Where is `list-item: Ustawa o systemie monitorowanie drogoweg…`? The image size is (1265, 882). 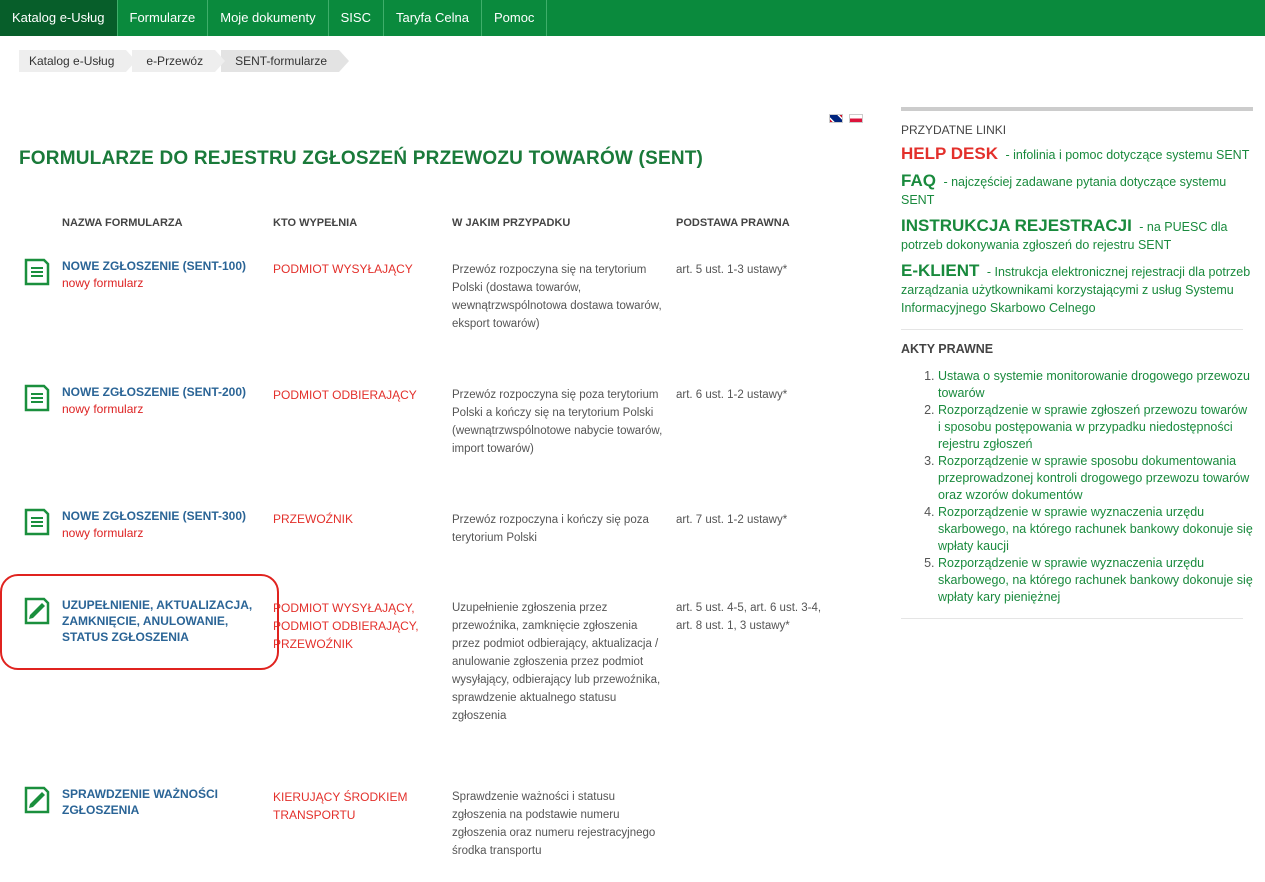
list-item: Ustawa o systemie monitorowanie drogoweg… is located at coordinates (1095, 385).